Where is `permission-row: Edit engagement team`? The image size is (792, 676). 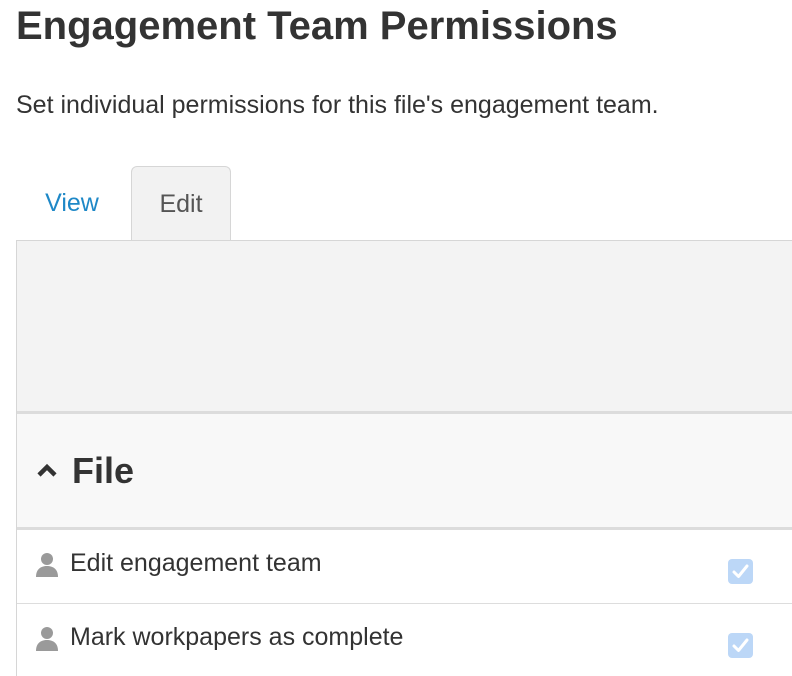 permission-row: Edit engagement team is located at coordinates (404, 567).